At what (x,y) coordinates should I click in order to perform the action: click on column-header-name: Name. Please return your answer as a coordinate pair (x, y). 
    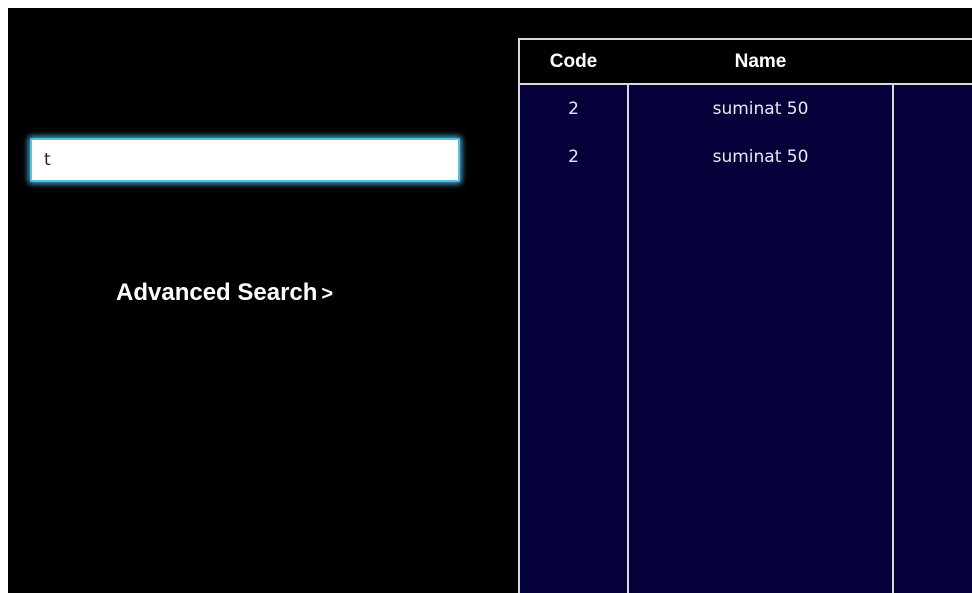
    Looking at the image, I should click on (760, 61).